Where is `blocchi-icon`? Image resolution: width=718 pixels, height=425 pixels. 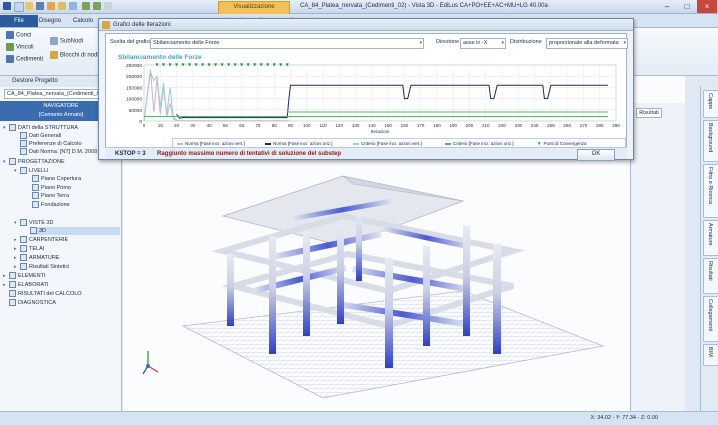 blocchi-icon is located at coordinates (54, 55).